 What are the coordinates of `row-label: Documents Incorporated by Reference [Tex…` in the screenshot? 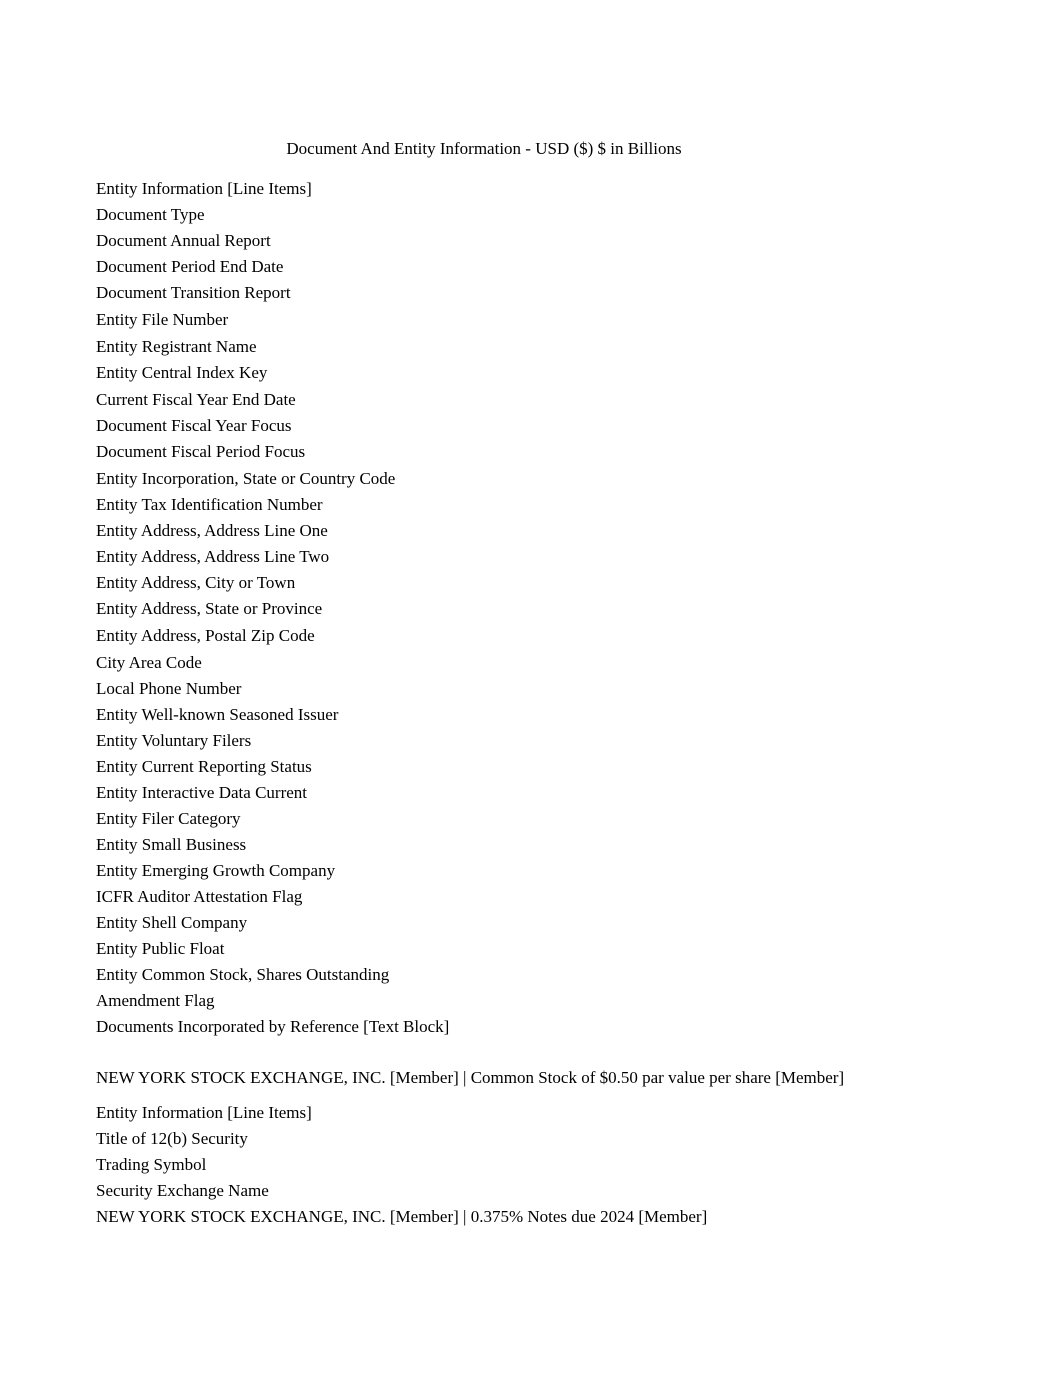 It's located at (273, 1026).